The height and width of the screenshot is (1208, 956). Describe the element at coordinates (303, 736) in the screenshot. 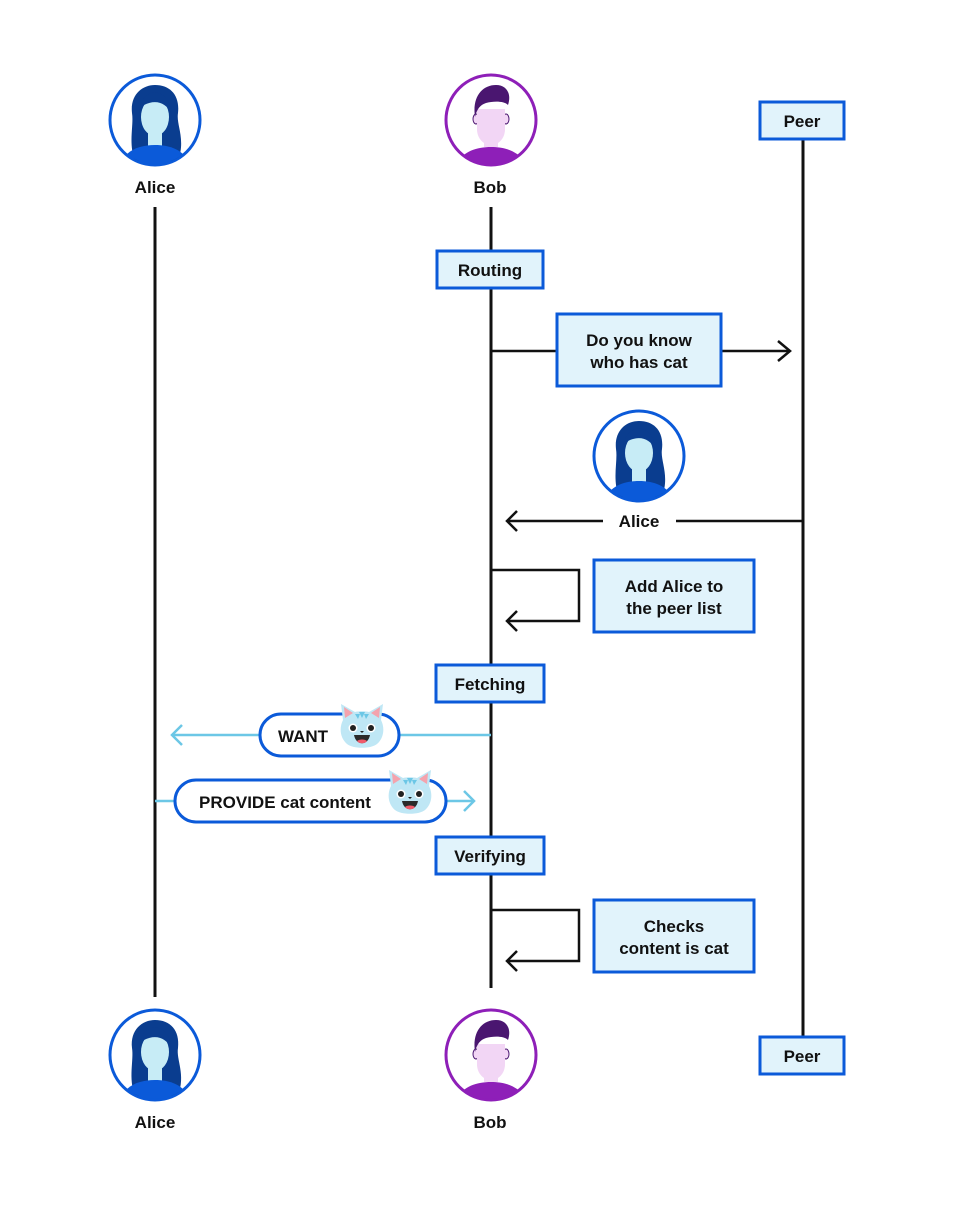

I see `want-label: WANT` at that location.